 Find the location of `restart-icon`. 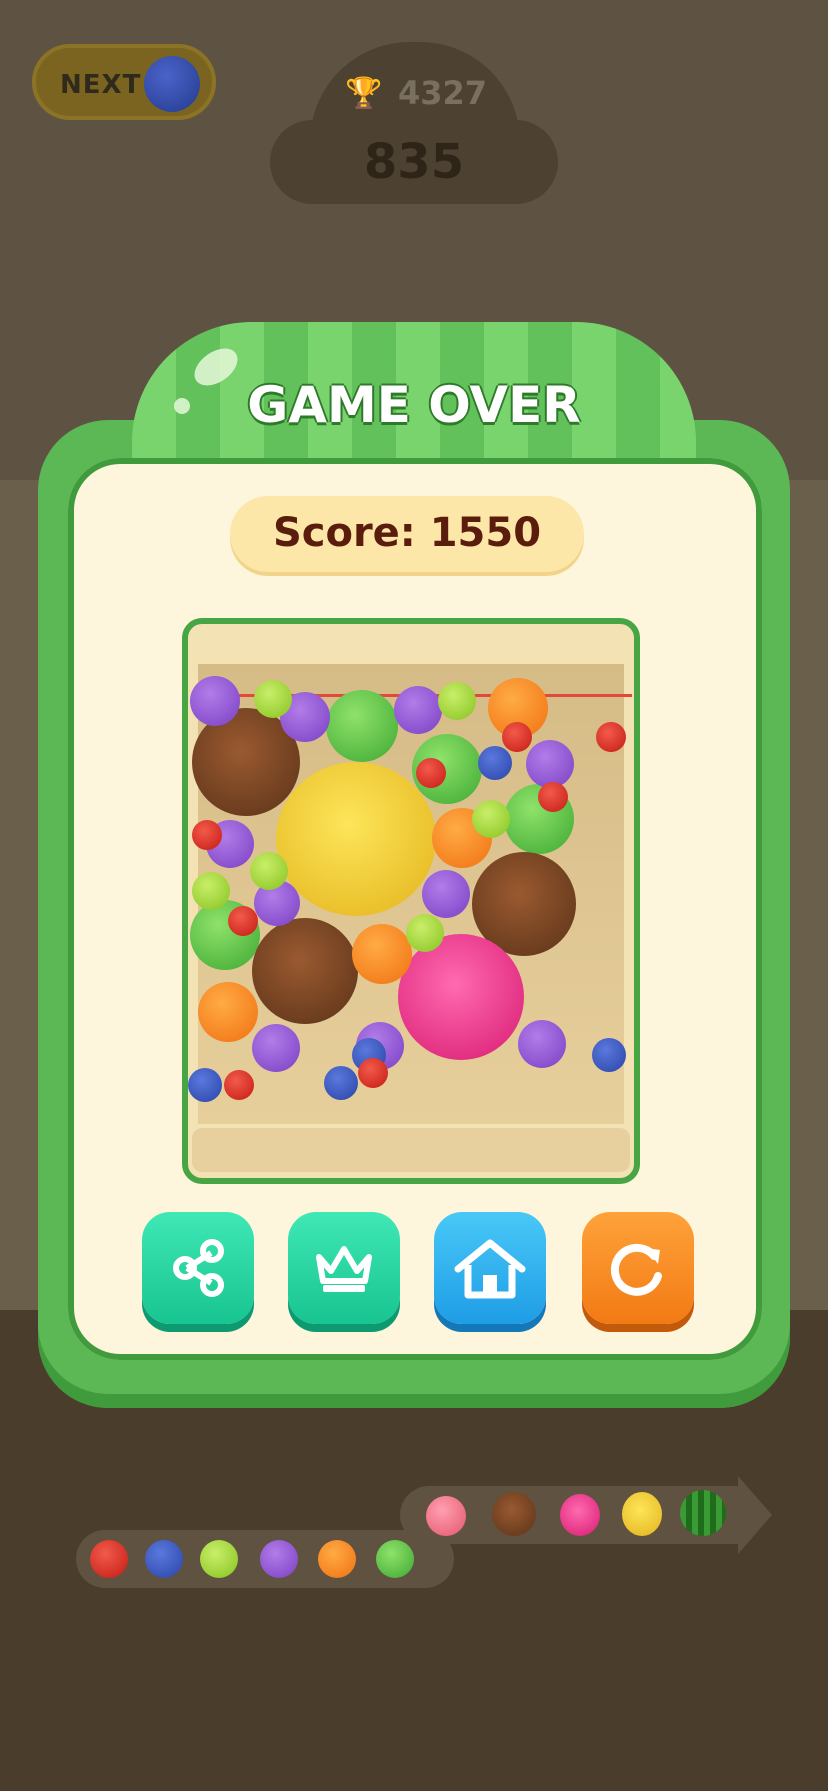

restart-icon is located at coordinates (636, 1269).